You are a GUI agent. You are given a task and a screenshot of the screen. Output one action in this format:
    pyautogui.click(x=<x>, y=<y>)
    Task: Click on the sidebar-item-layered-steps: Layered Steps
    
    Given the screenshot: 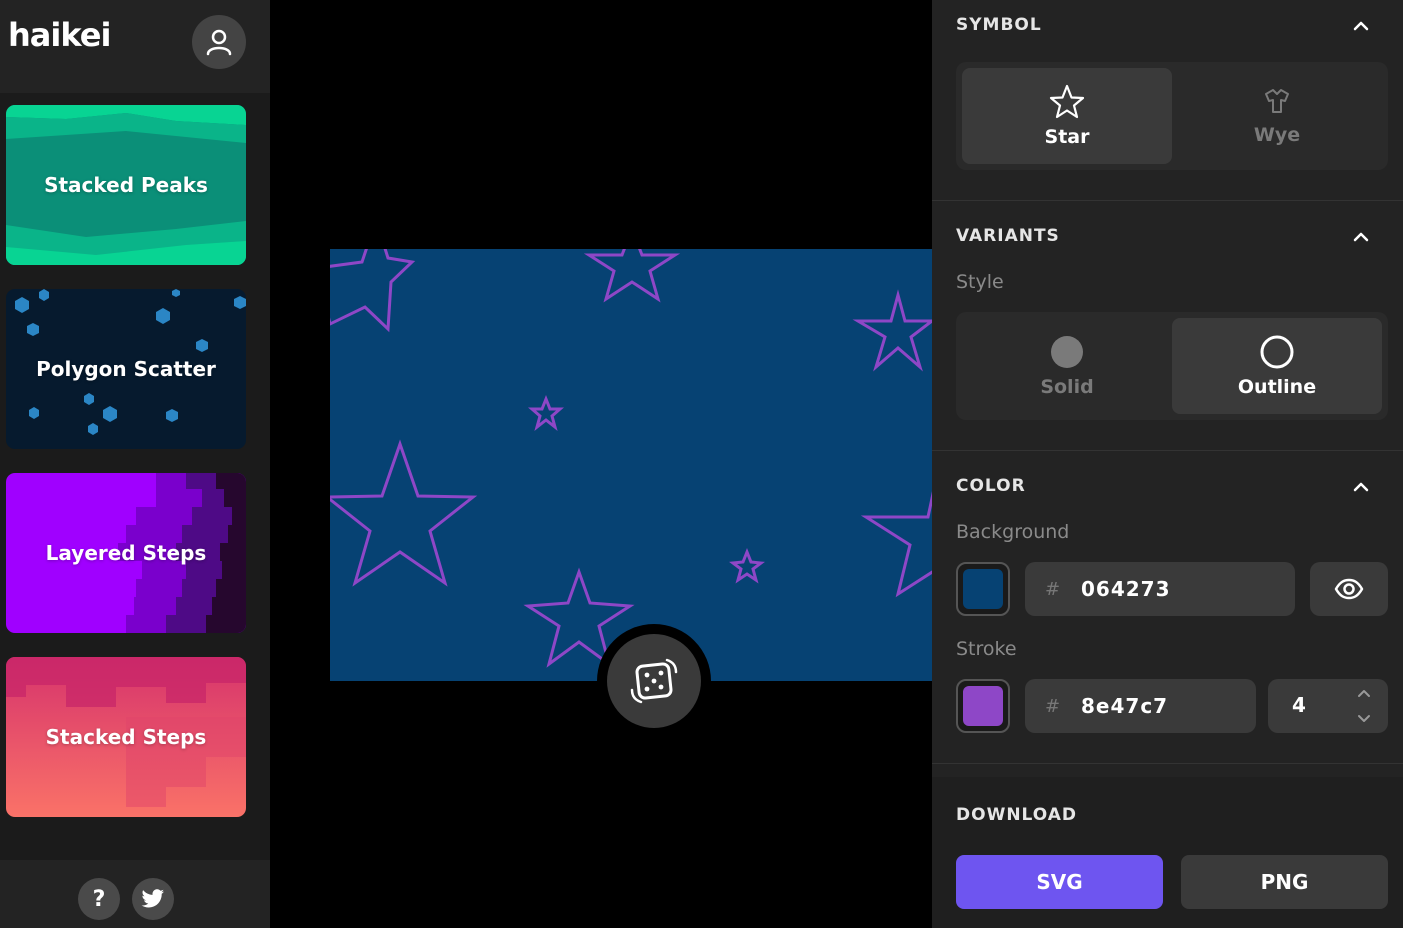 What is the action you would take?
    pyautogui.click(x=126, y=553)
    